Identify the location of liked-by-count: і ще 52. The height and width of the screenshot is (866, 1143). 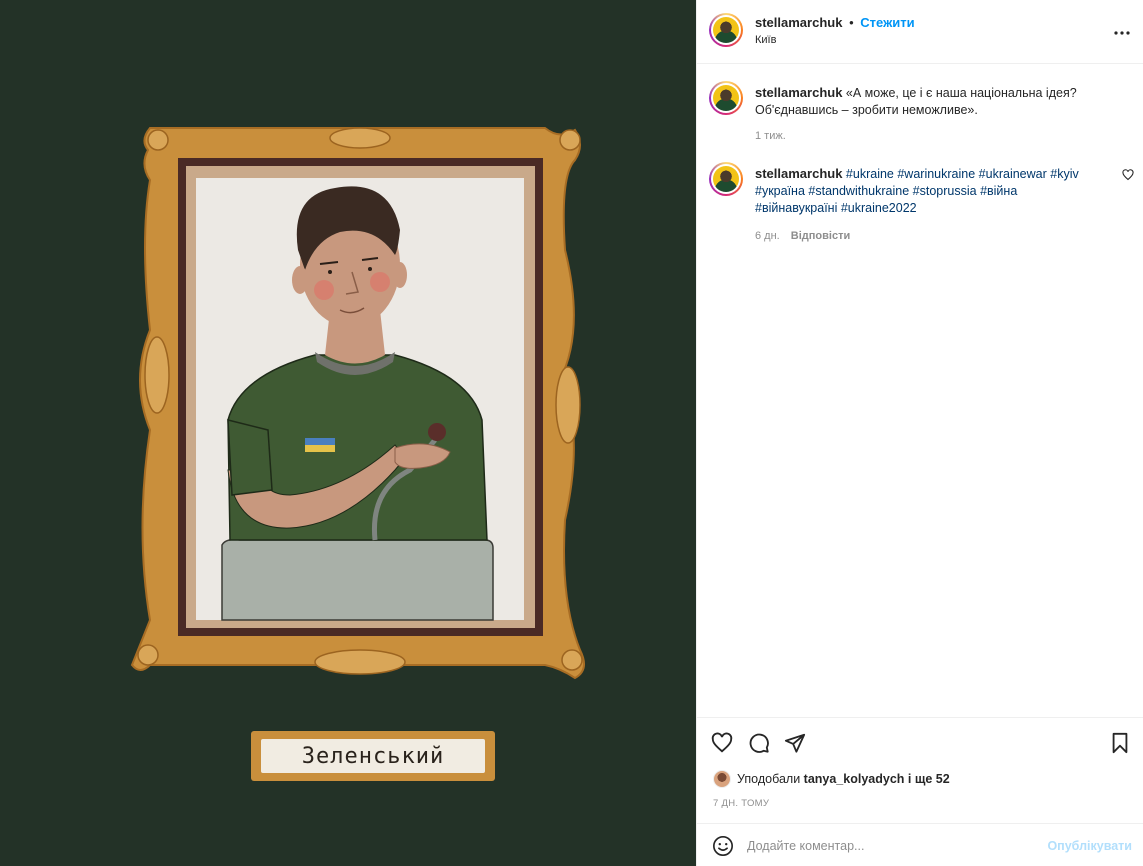
(929, 779).